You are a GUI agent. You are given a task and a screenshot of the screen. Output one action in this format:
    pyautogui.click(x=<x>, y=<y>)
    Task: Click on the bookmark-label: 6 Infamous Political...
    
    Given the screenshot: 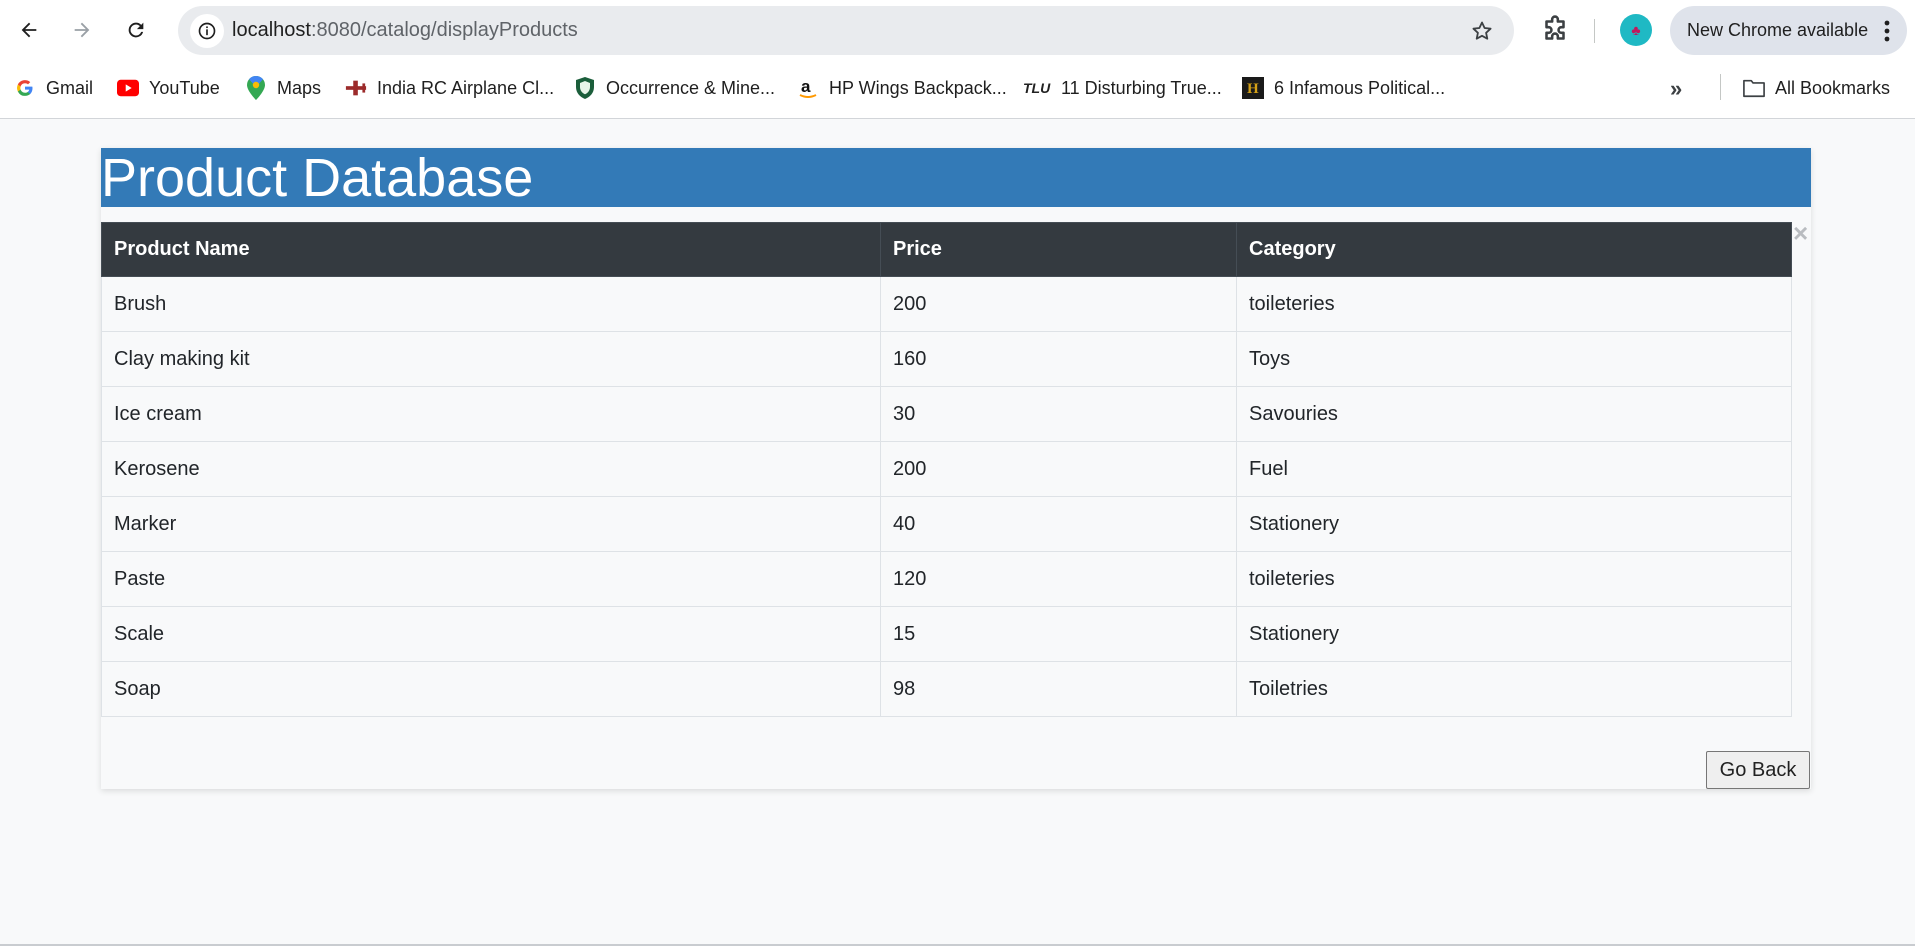 What is the action you would take?
    pyautogui.click(x=1360, y=87)
    